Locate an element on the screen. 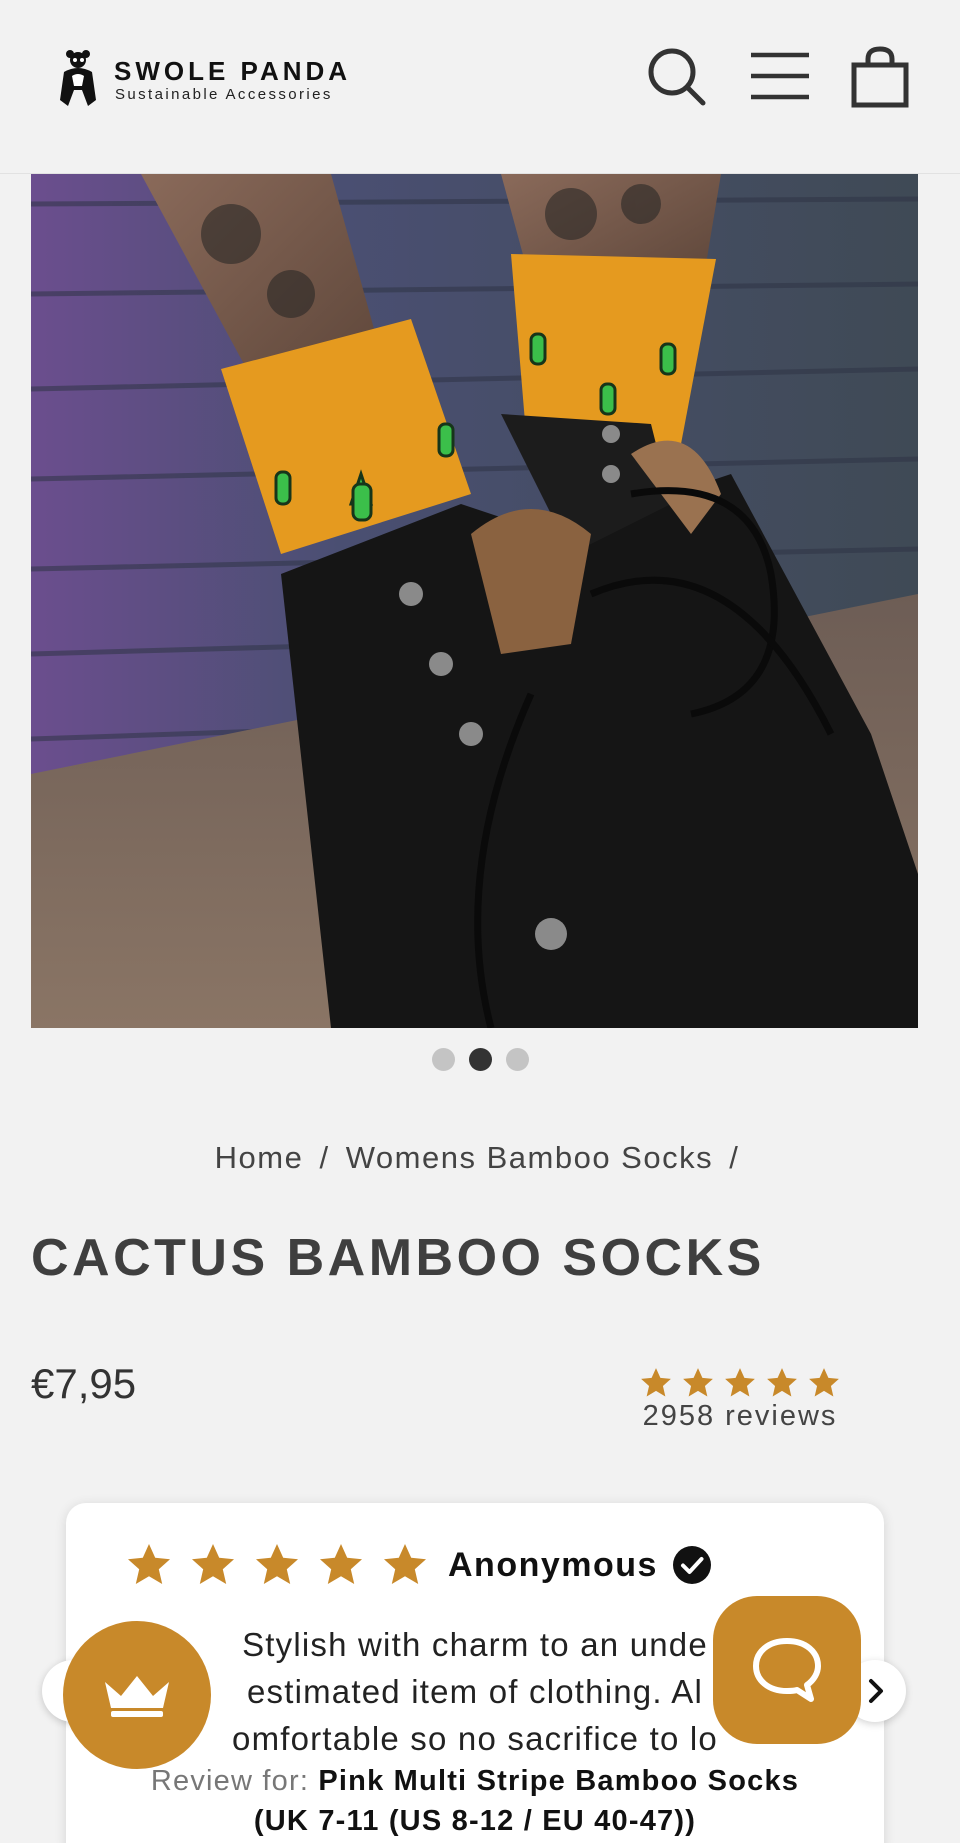  chevron-right-icon is located at coordinates (876, 1691).